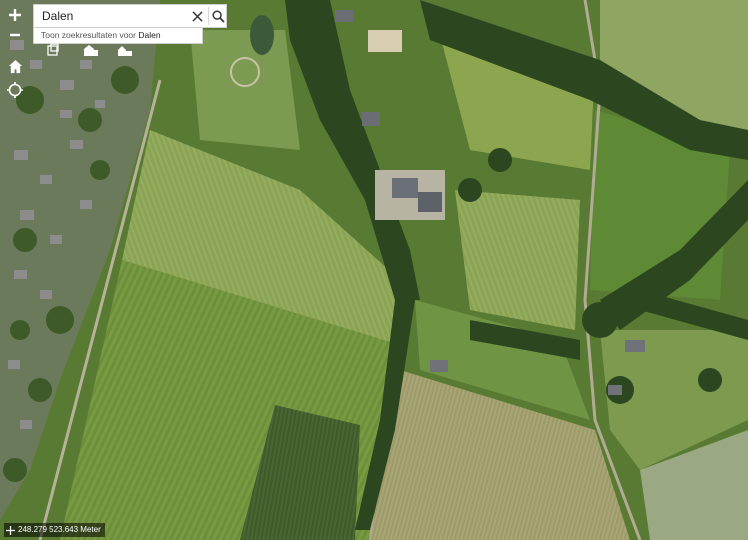 Image resolution: width=748 pixels, height=540 pixels. I want to click on park-area, so click(245, 82).